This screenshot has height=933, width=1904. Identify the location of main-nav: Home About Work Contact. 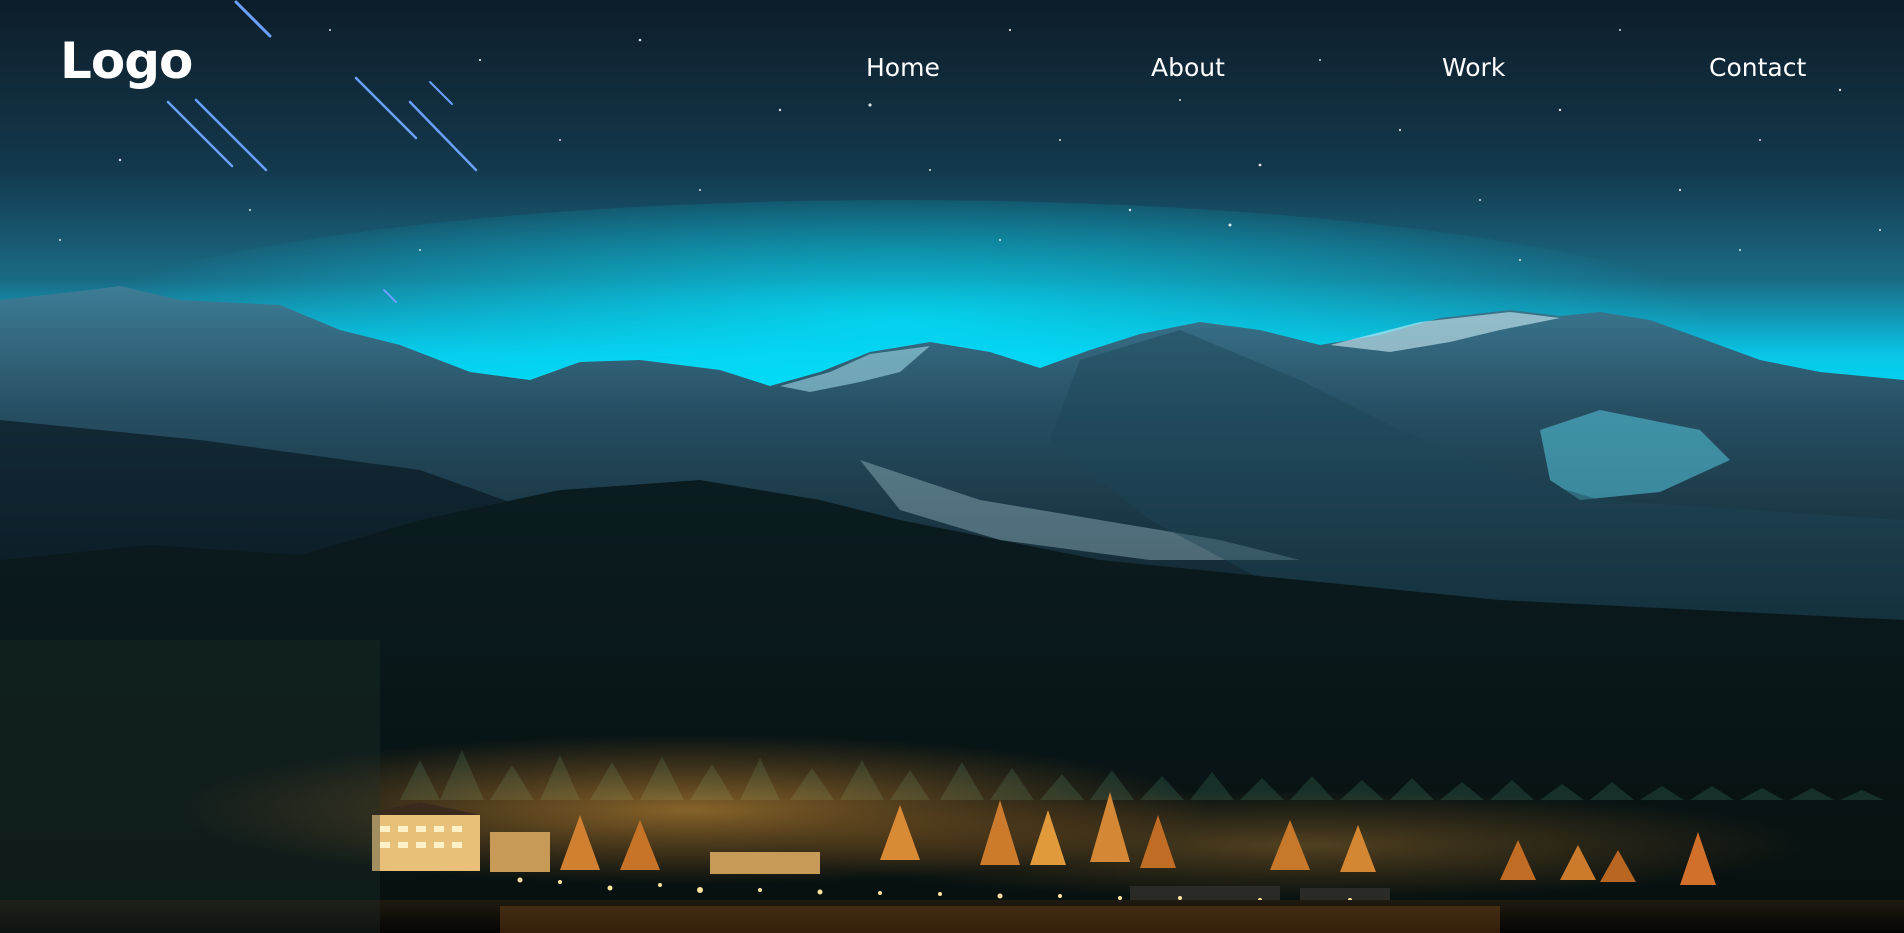
(952, 70).